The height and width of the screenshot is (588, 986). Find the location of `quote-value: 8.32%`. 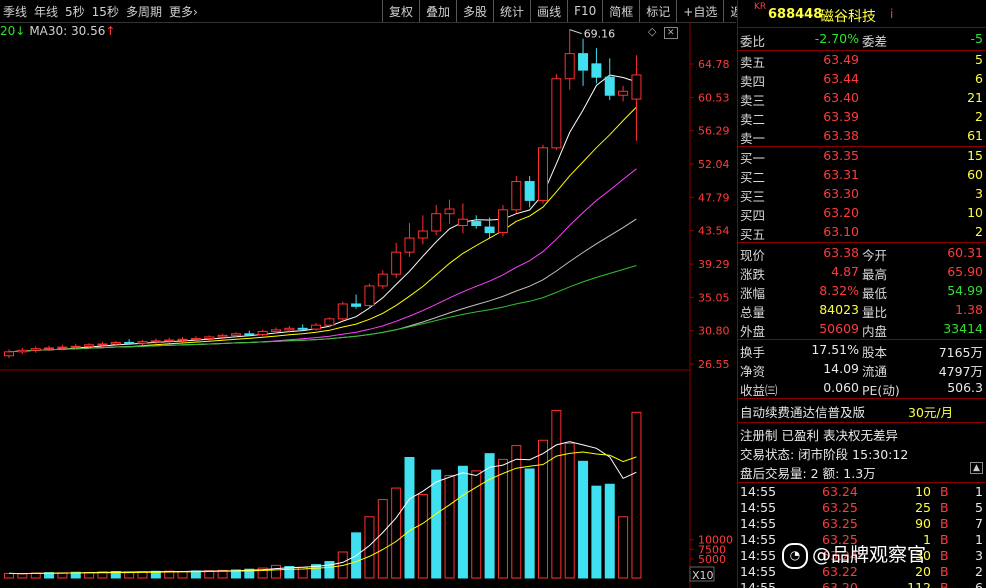

quote-value: 8.32% is located at coordinates (839, 290).